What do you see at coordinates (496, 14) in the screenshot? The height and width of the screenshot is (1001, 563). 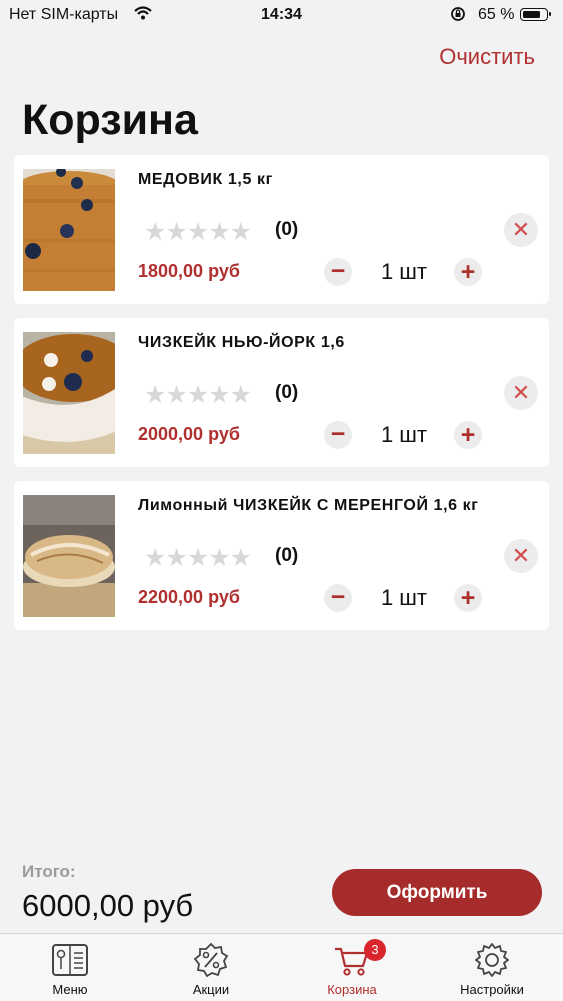 I see `battery-percent: 65 %` at bounding box center [496, 14].